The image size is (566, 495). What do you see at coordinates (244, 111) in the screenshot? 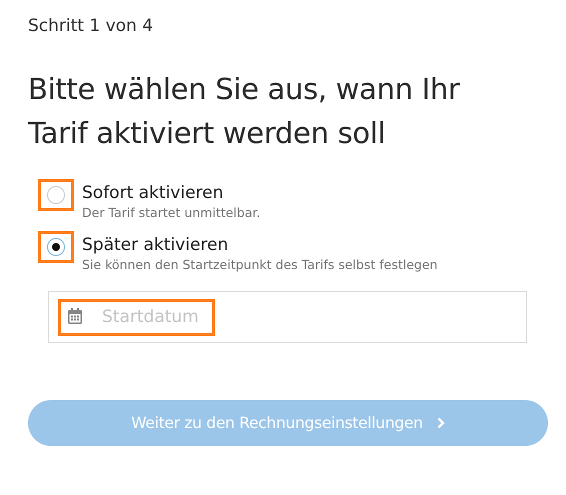
I see `heading: Bitte wählen Sie aus, wann Ihr Tarif aktiviert werden soll` at bounding box center [244, 111].